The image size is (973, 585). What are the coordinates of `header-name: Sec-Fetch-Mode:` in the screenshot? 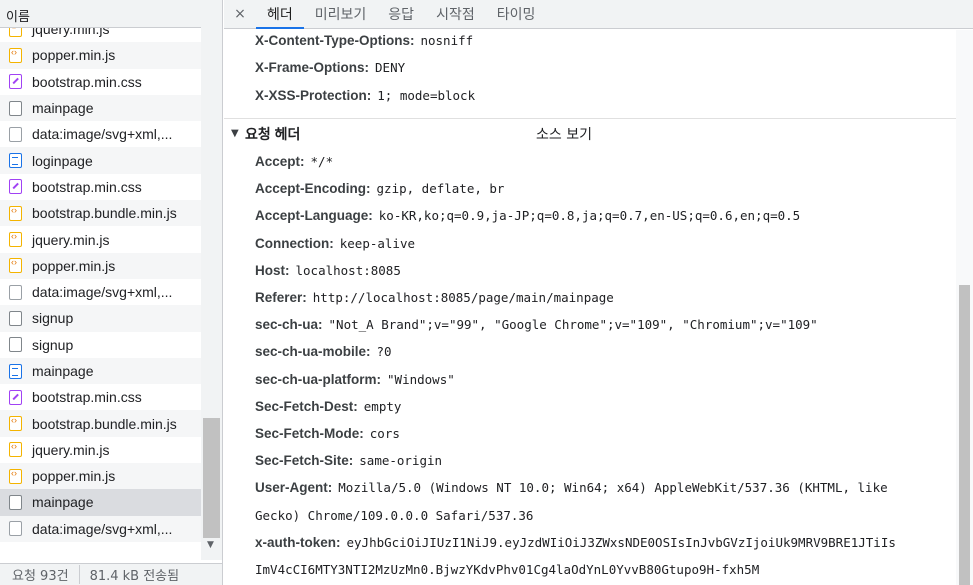 It's located at (309, 433).